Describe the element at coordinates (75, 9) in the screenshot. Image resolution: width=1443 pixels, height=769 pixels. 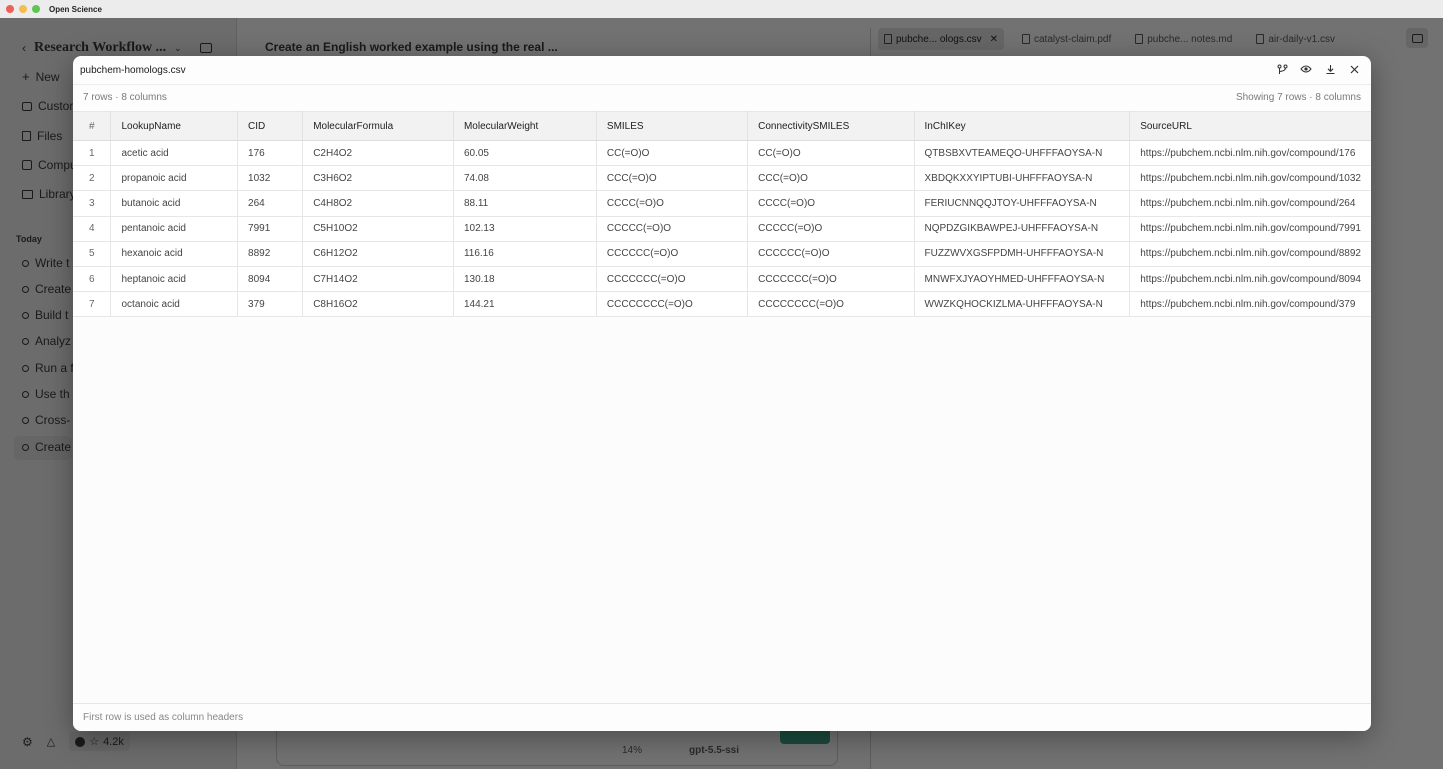
I see `app-title: Open Science` at that location.